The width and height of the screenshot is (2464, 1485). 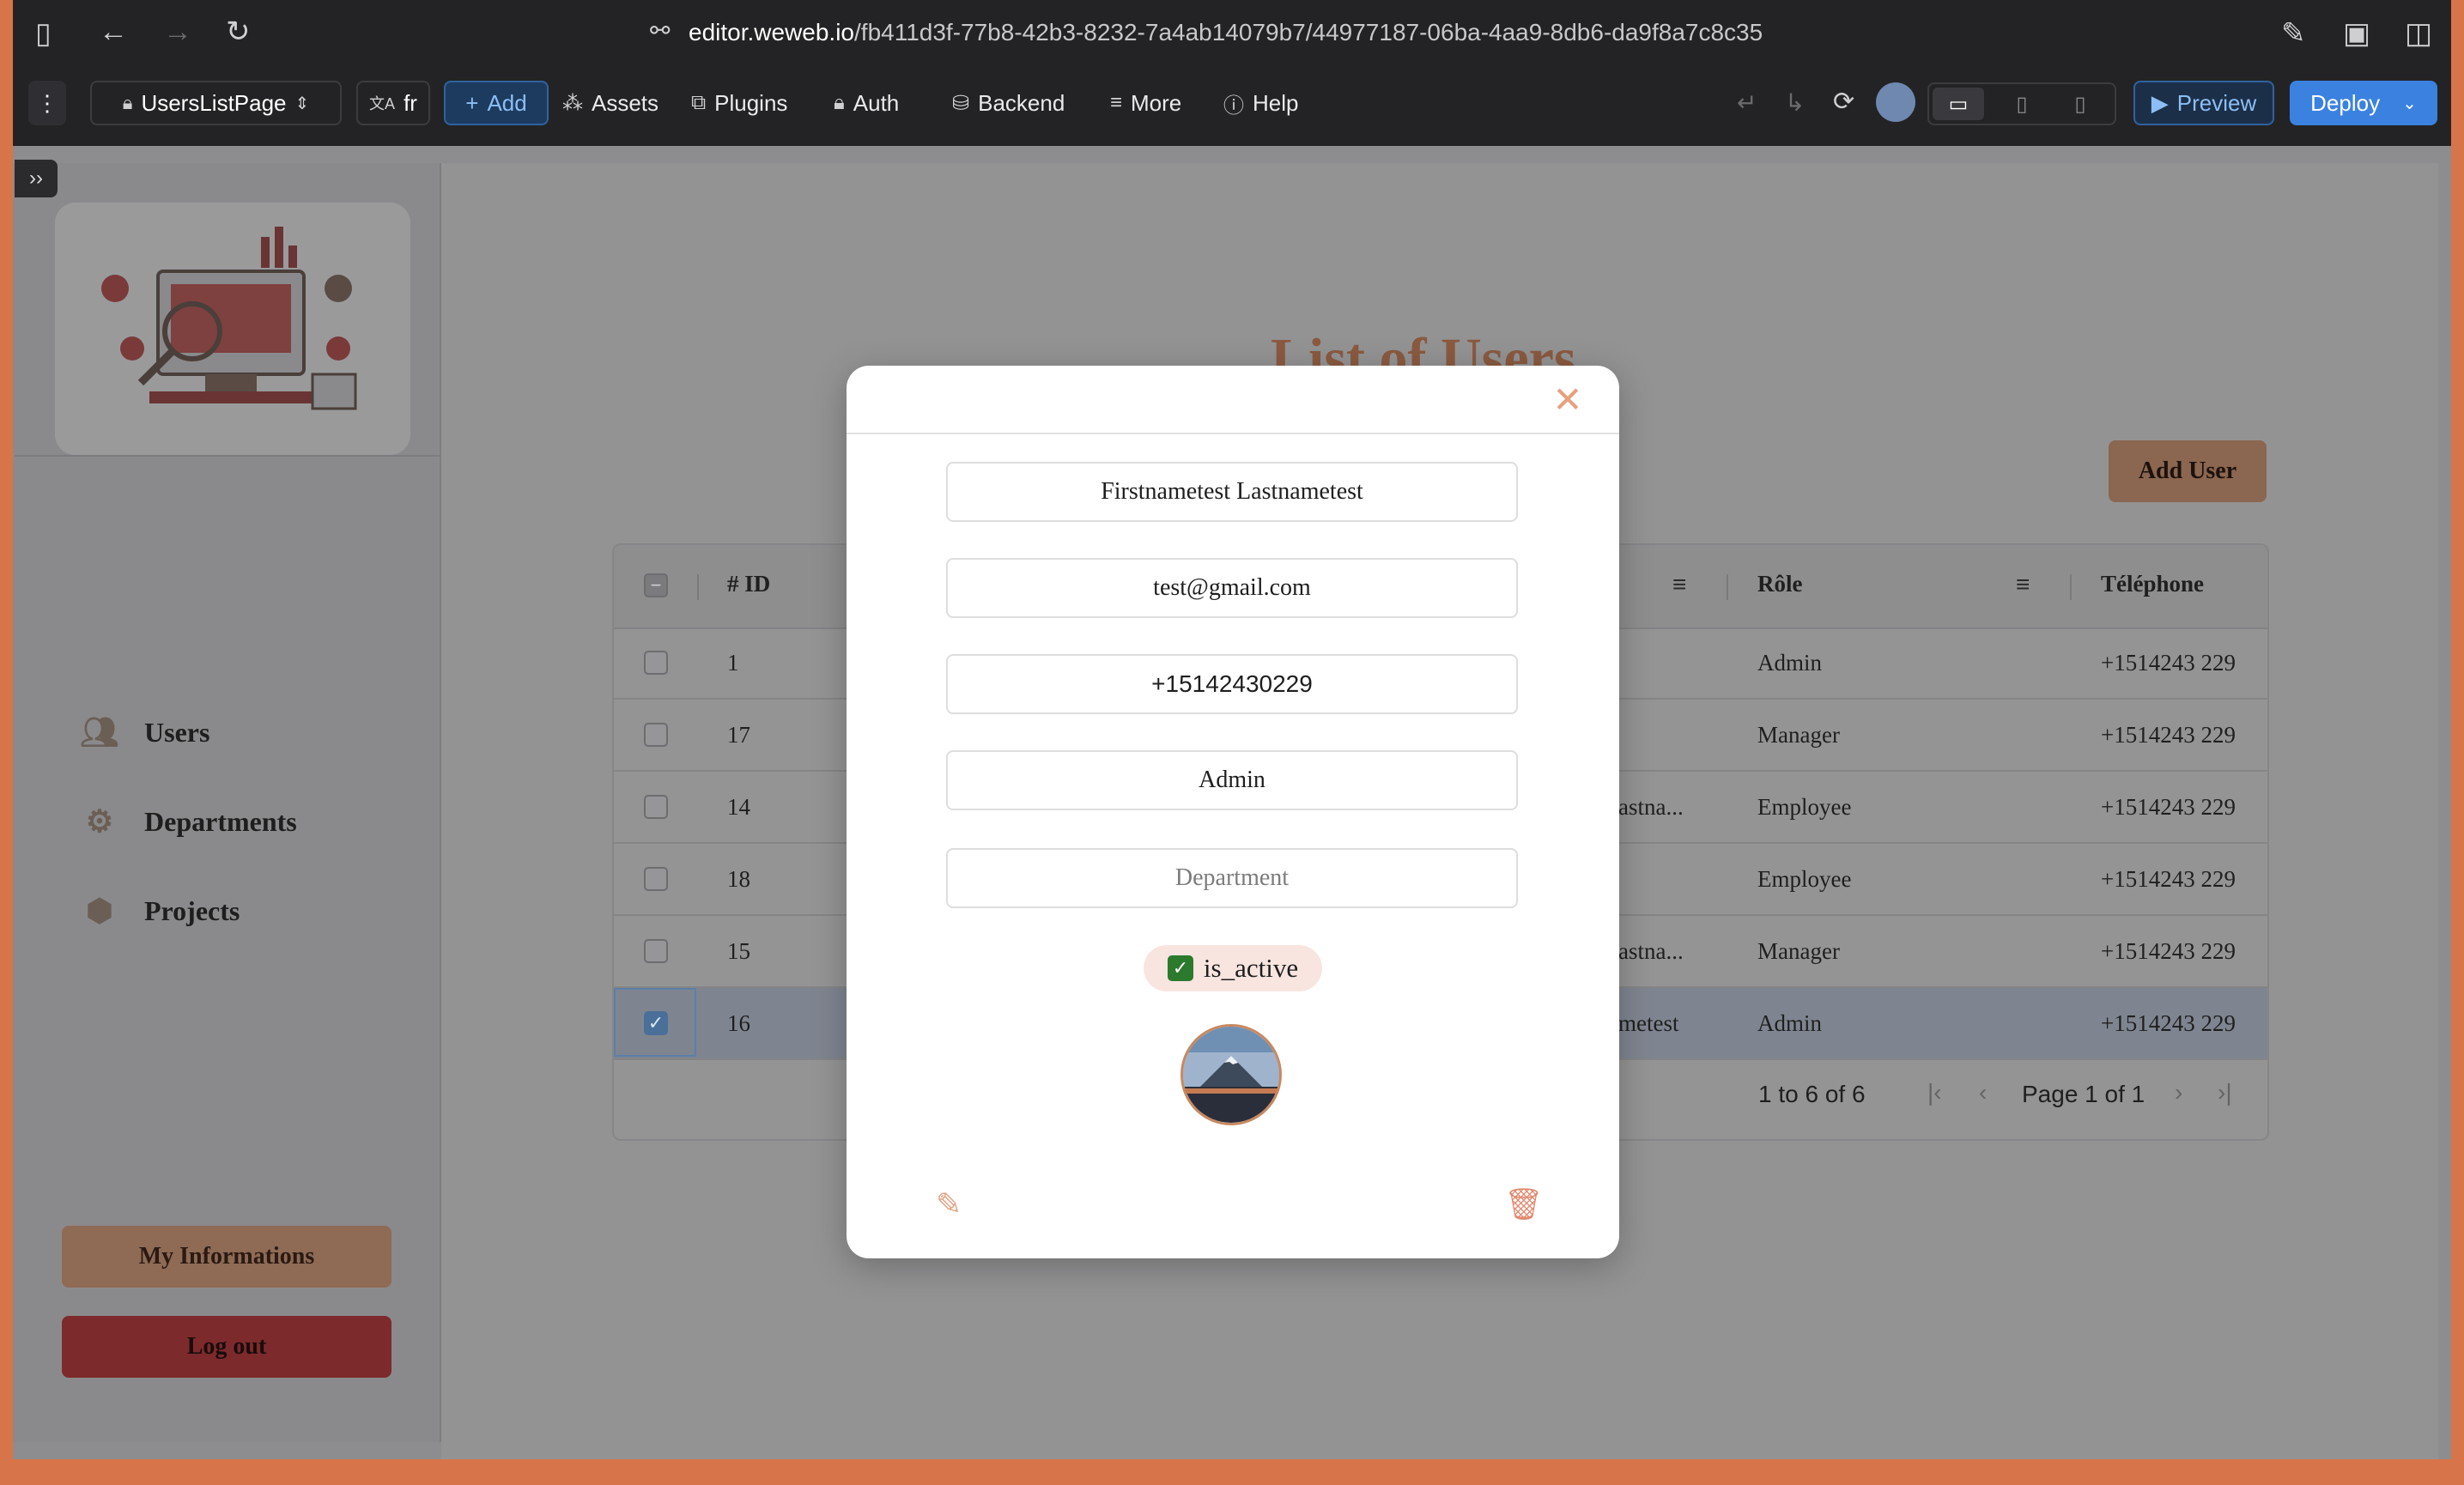 What do you see at coordinates (1008, 103) in the screenshot?
I see `backend-button: ⛁ Backend` at bounding box center [1008, 103].